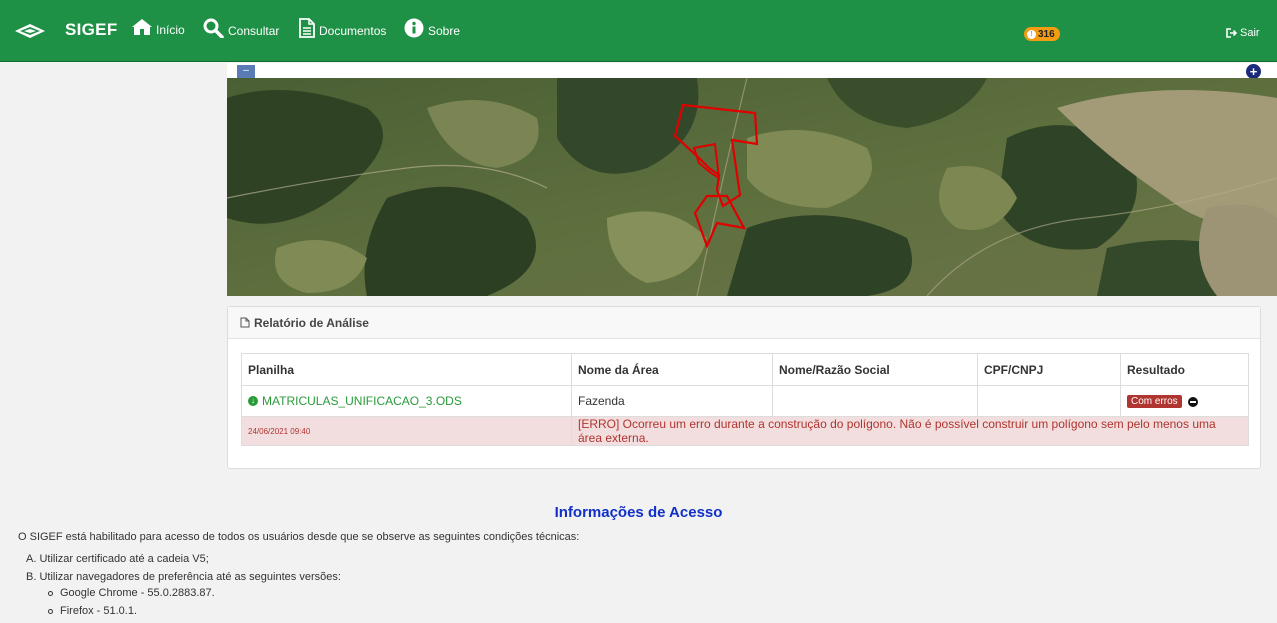 Image resolution: width=1277 pixels, height=623 pixels. I want to click on browser-item: Google Chrome - 55.0.2883.87., so click(131, 596).